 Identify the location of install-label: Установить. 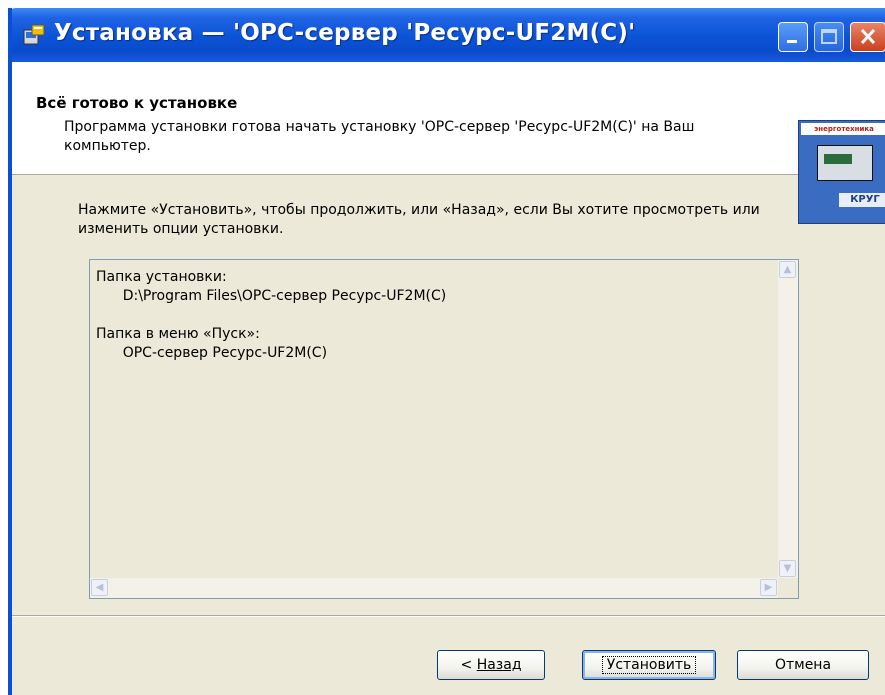
(649, 665).